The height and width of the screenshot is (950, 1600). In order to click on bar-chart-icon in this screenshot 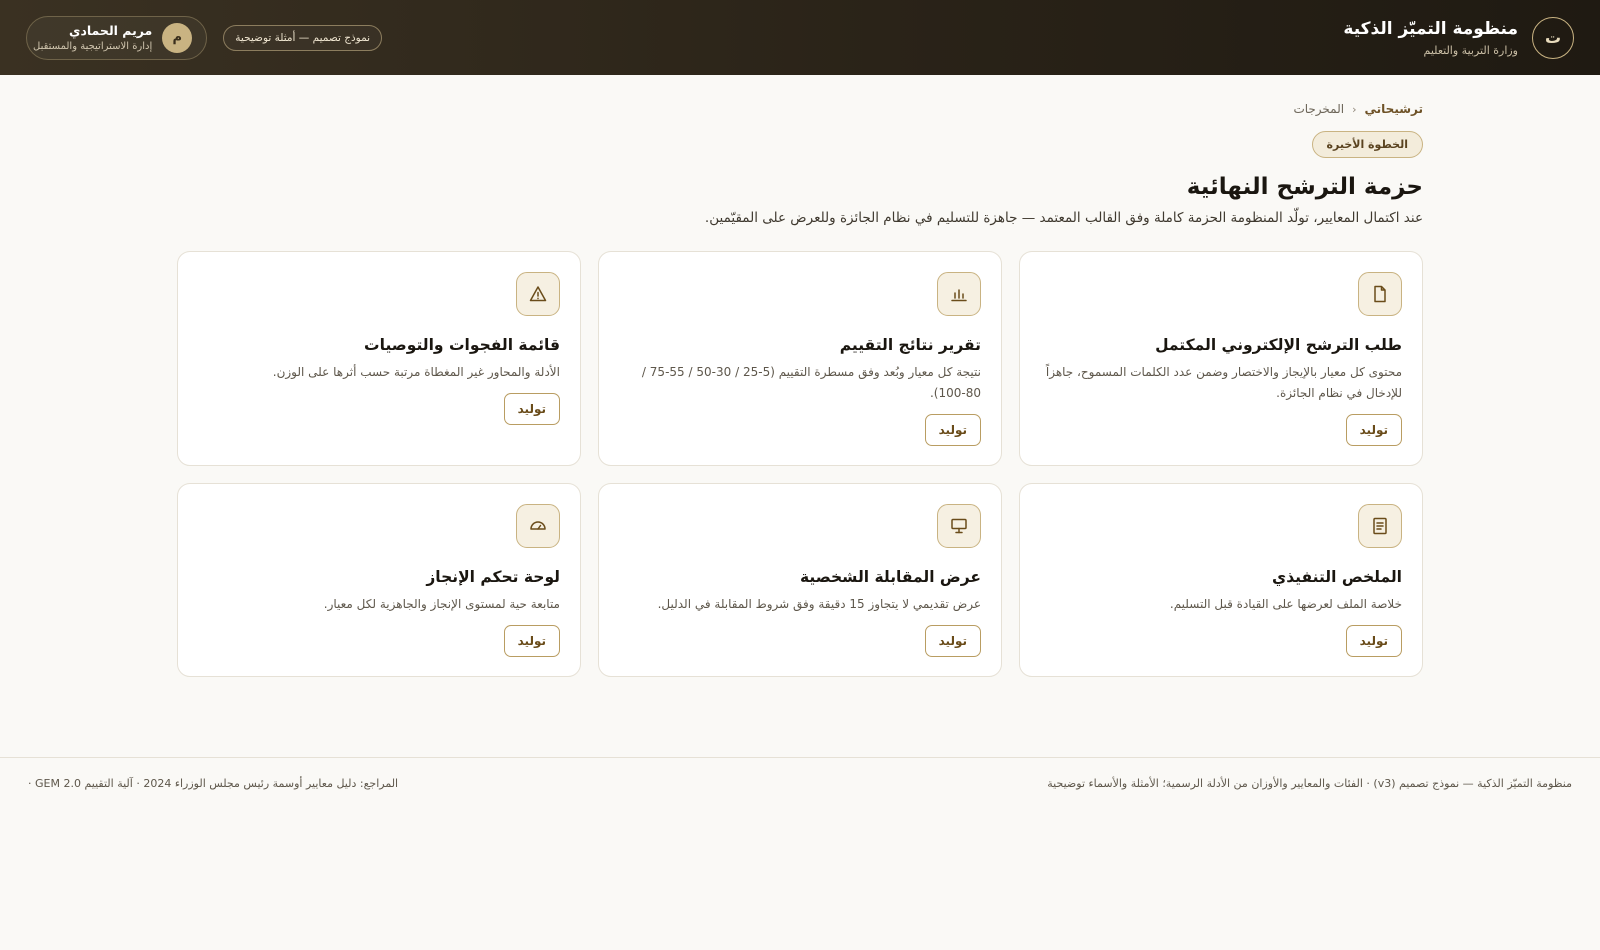, I will do `click(959, 294)`.